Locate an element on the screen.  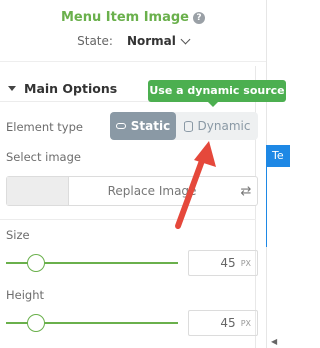
image-picker: Replace Image ⇄ is located at coordinates (132, 191).